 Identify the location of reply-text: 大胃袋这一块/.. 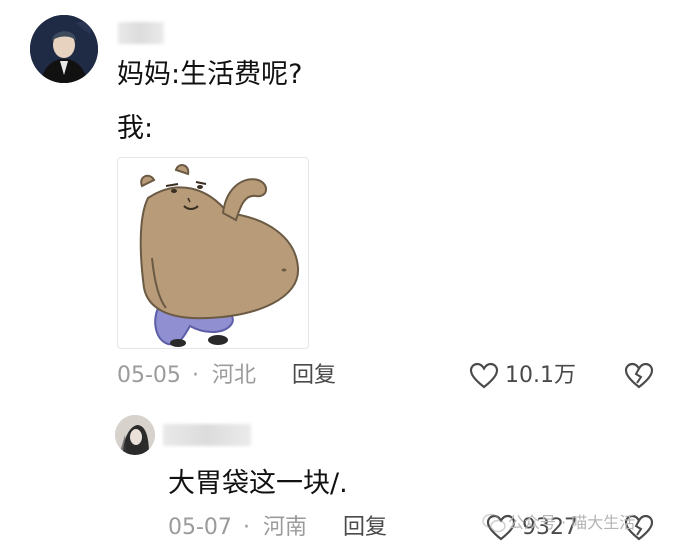
(258, 483).